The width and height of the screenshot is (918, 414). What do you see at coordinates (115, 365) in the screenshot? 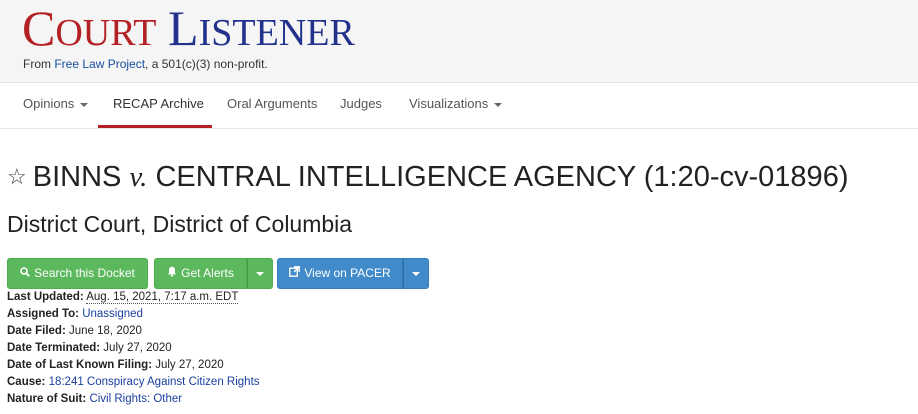
I see `last-known-filing-row: Date of Last Known Filing: July 27, 2020` at bounding box center [115, 365].